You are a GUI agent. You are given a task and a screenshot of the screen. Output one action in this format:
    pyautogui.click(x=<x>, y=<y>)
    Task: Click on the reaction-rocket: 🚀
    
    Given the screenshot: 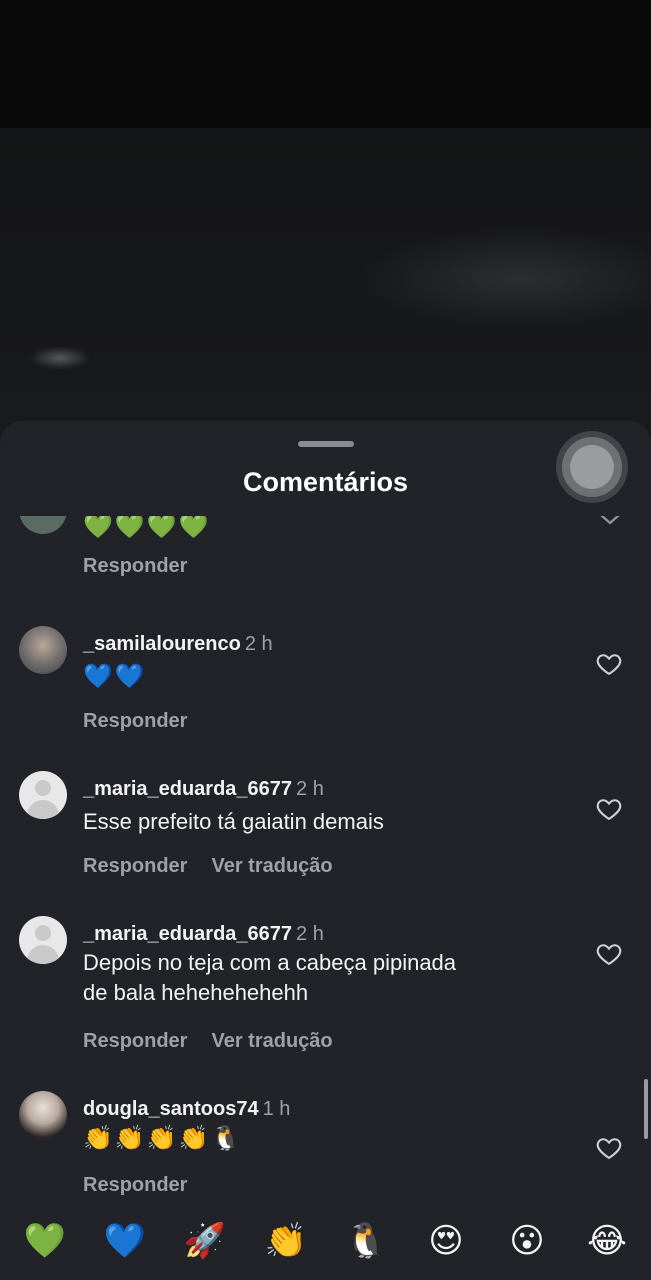 What is the action you would take?
    pyautogui.click(x=205, y=1241)
    